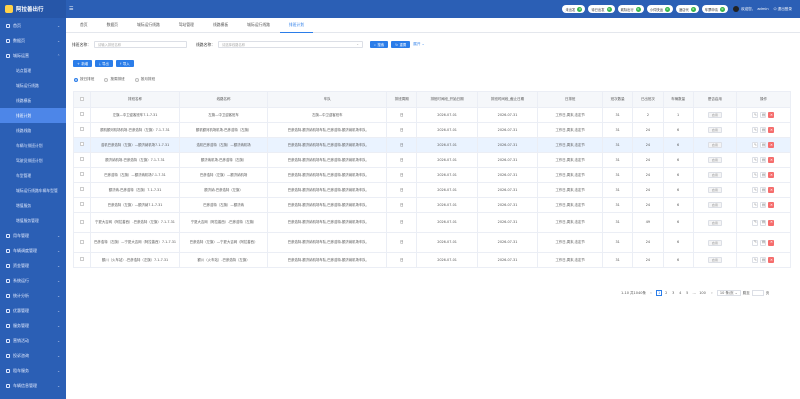 This screenshot has height=399, width=800. Describe the element at coordinates (757, 293) in the screenshot. I see `goto-page-input` at that location.